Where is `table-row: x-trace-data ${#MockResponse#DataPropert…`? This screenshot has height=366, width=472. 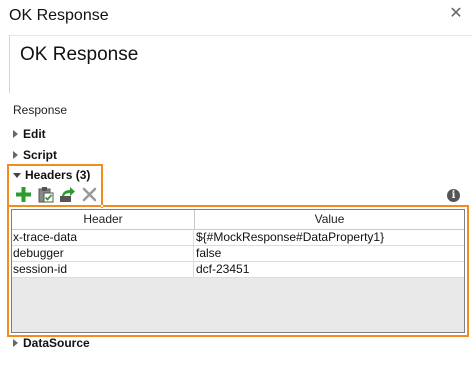
table-row: x-trace-data ${#MockResponse#DataPropert… is located at coordinates (238, 238).